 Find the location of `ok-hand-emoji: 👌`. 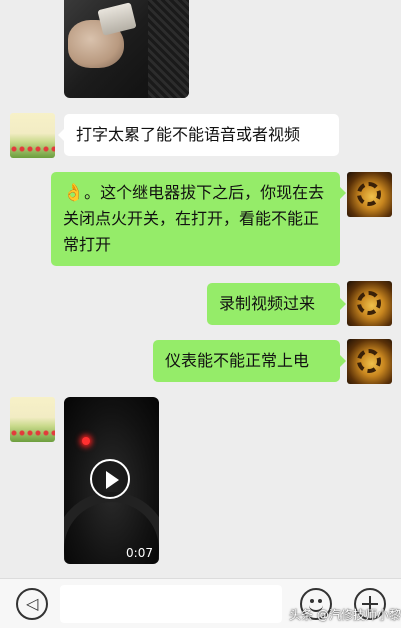

ok-hand-emoji: 👌 is located at coordinates (74, 193).